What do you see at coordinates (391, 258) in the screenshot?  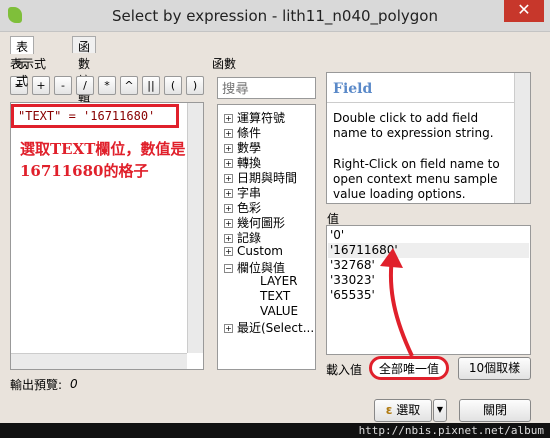 I see `arrow-head` at bounding box center [391, 258].